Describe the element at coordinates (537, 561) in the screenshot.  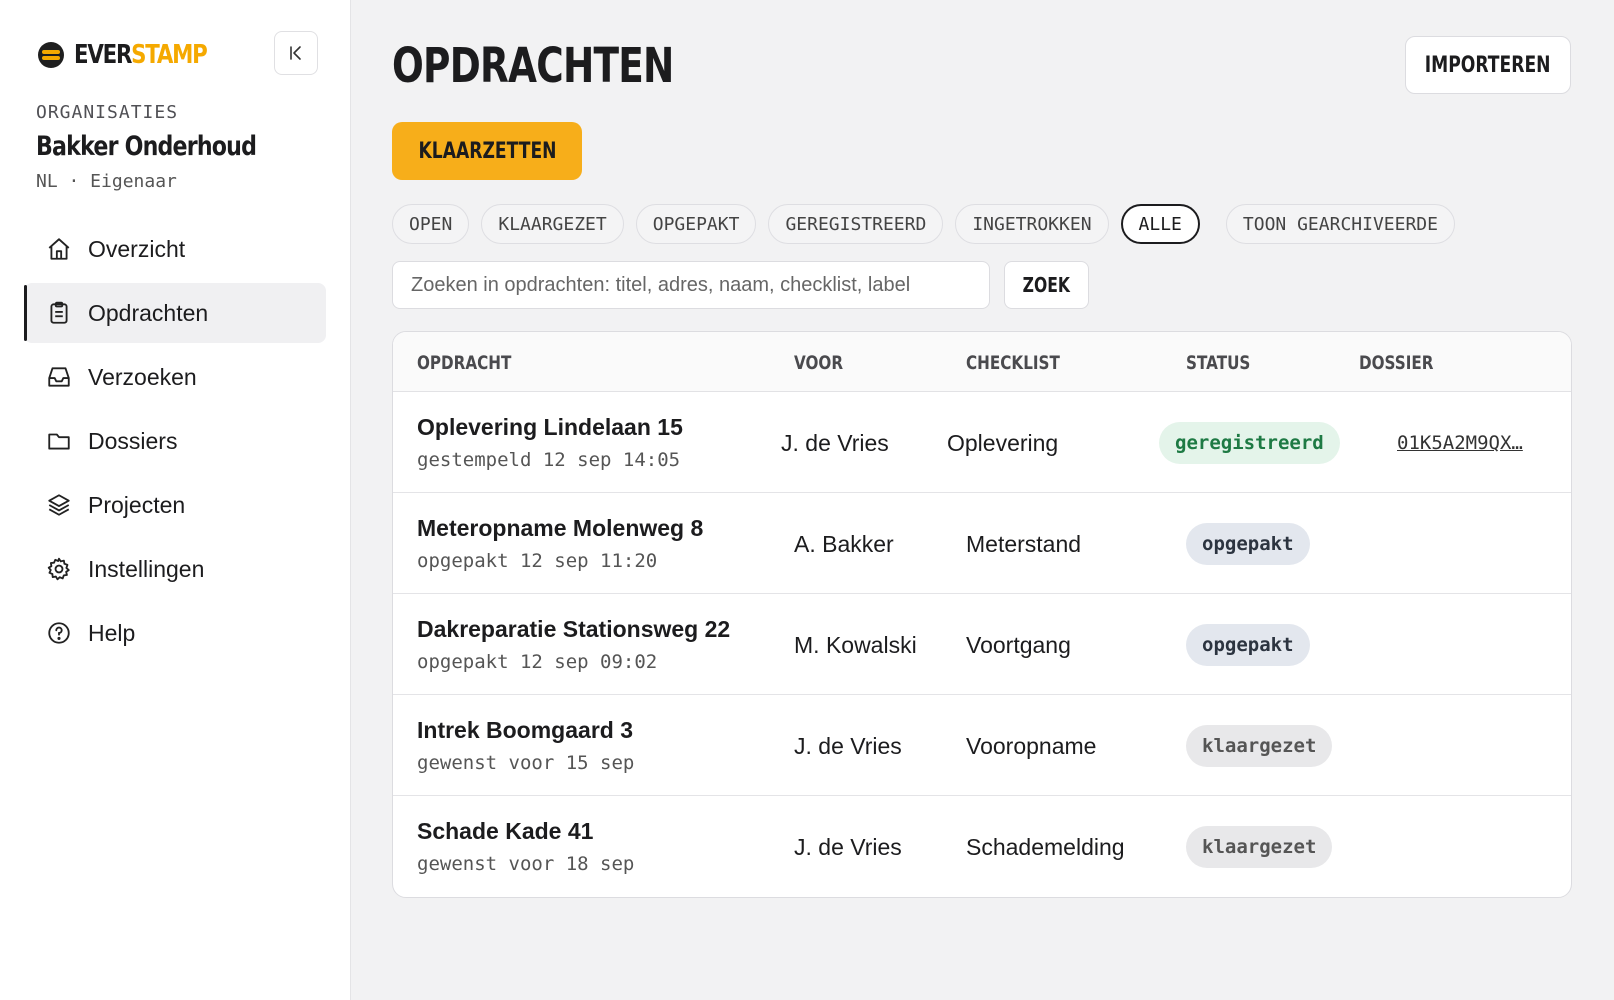
I see `row-subtitle: opgepakt 12 sep 11:20` at that location.